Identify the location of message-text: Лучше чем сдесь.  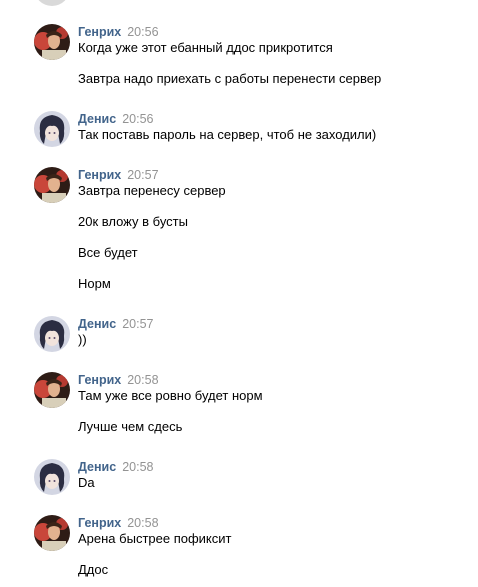
(130, 426).